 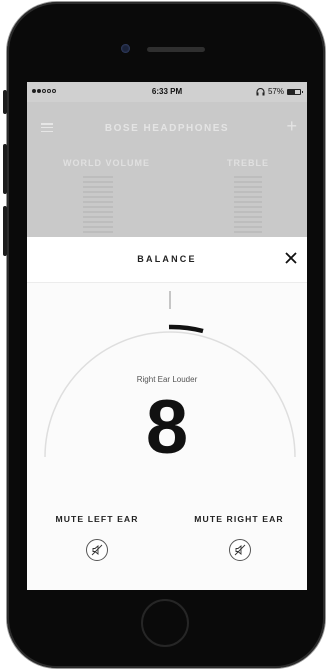 I want to click on mute-left-ear-label: MUTE LEFT EAR, so click(x=97, y=519).